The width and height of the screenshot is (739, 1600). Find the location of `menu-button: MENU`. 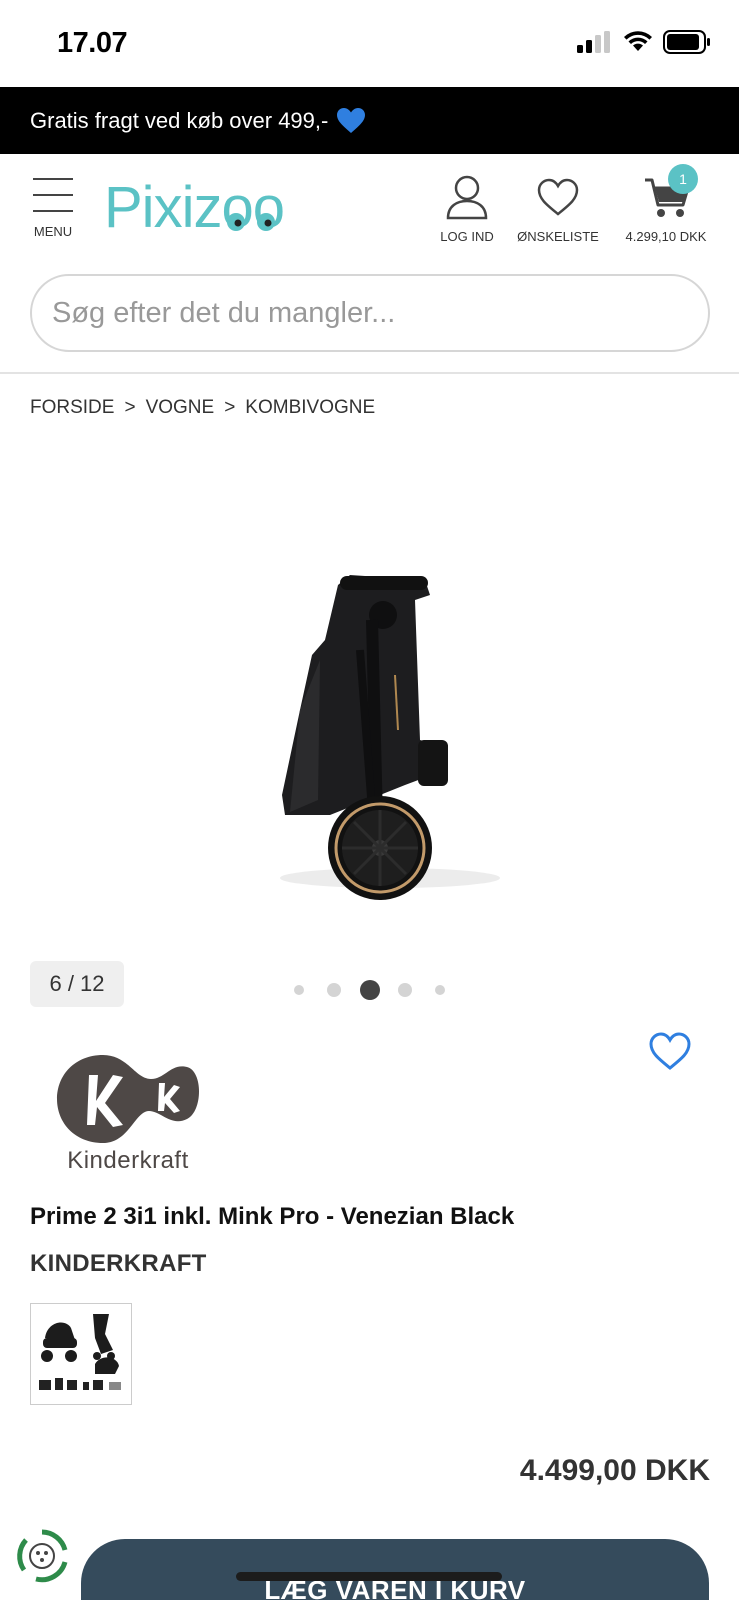

menu-button: MENU is located at coordinates (53, 208).